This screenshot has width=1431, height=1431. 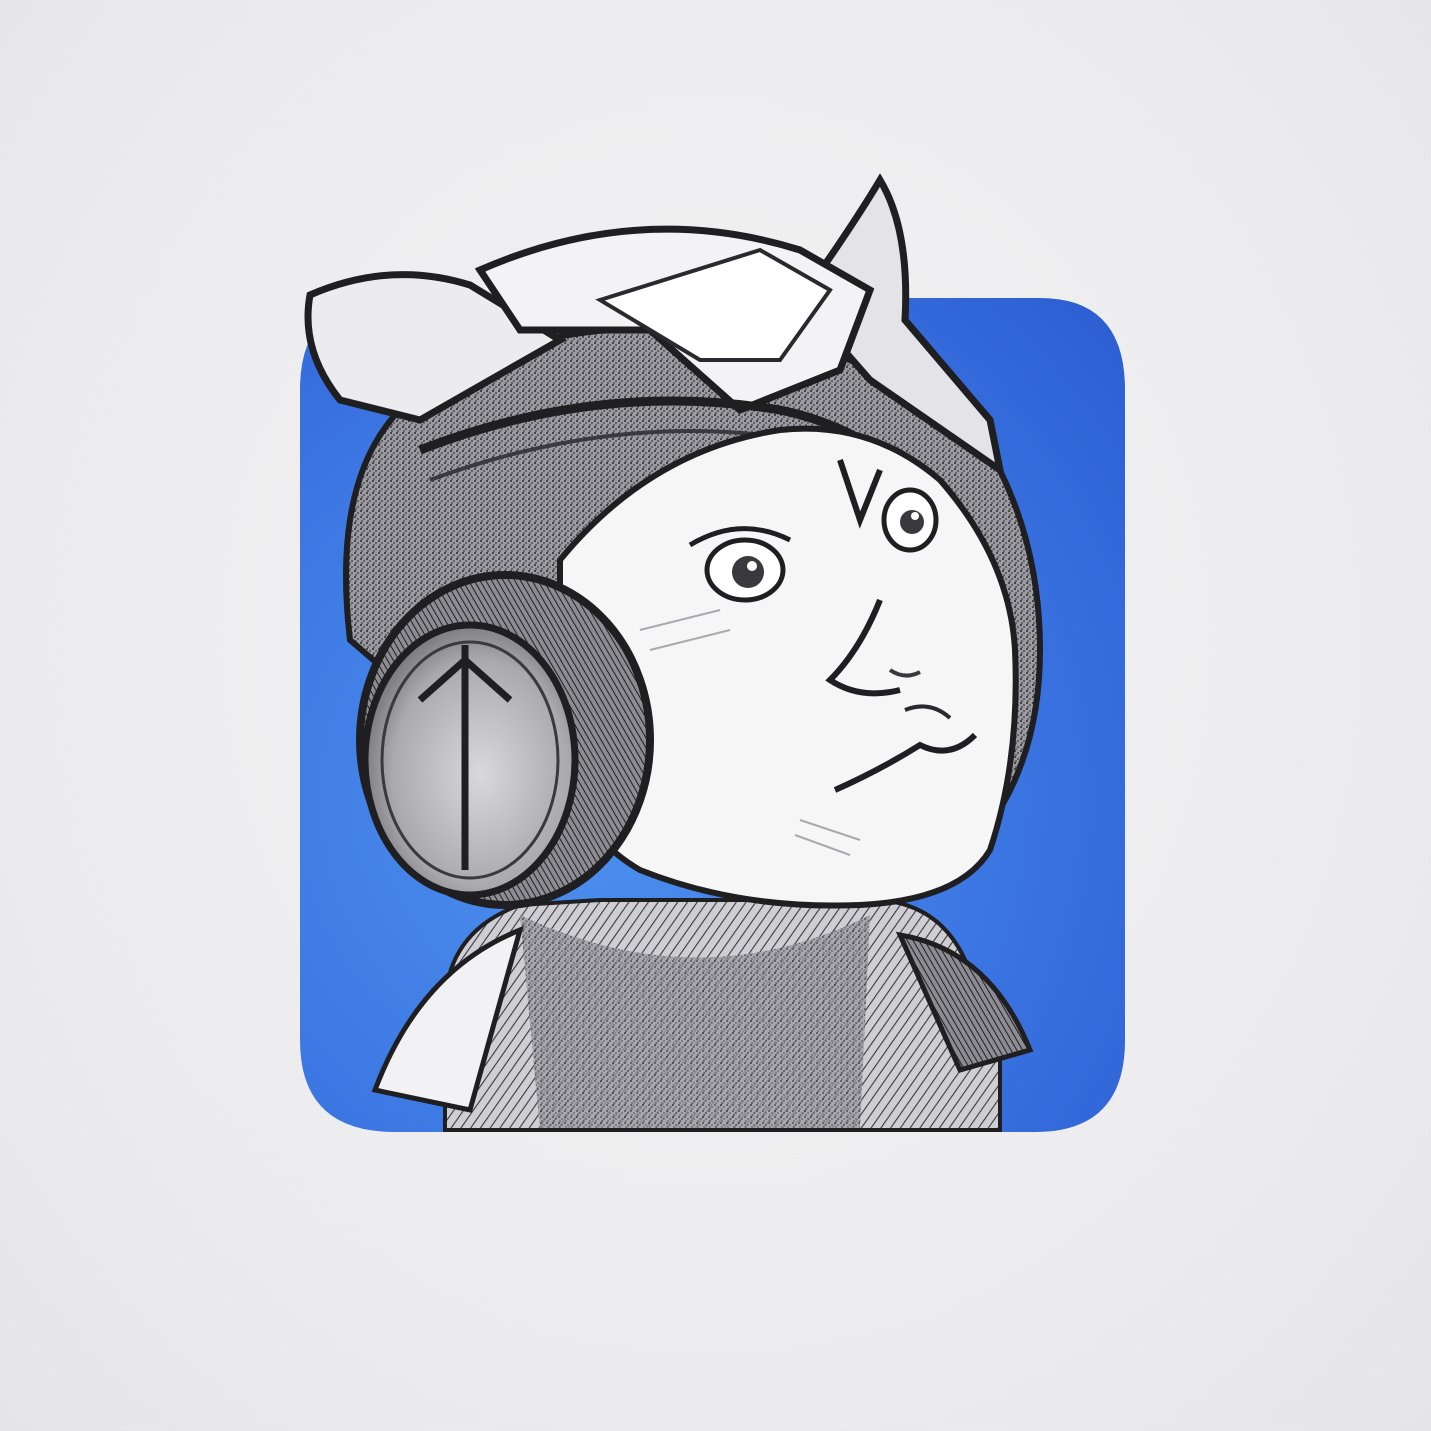 What do you see at coordinates (702, 1015) in the screenshot?
I see `character-body` at bounding box center [702, 1015].